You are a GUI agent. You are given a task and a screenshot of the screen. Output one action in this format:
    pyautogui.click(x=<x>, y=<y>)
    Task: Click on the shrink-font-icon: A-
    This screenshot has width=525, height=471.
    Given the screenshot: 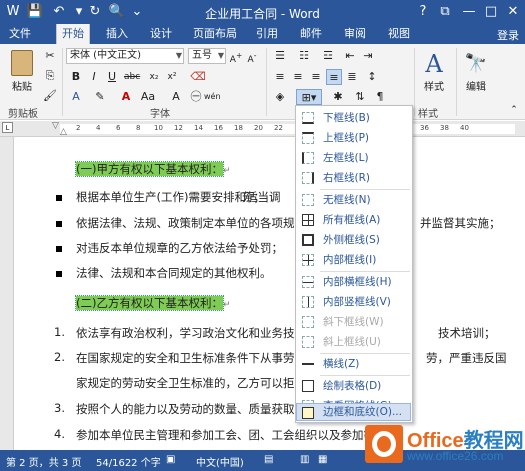 What is the action you would take?
    pyautogui.click(x=252, y=56)
    